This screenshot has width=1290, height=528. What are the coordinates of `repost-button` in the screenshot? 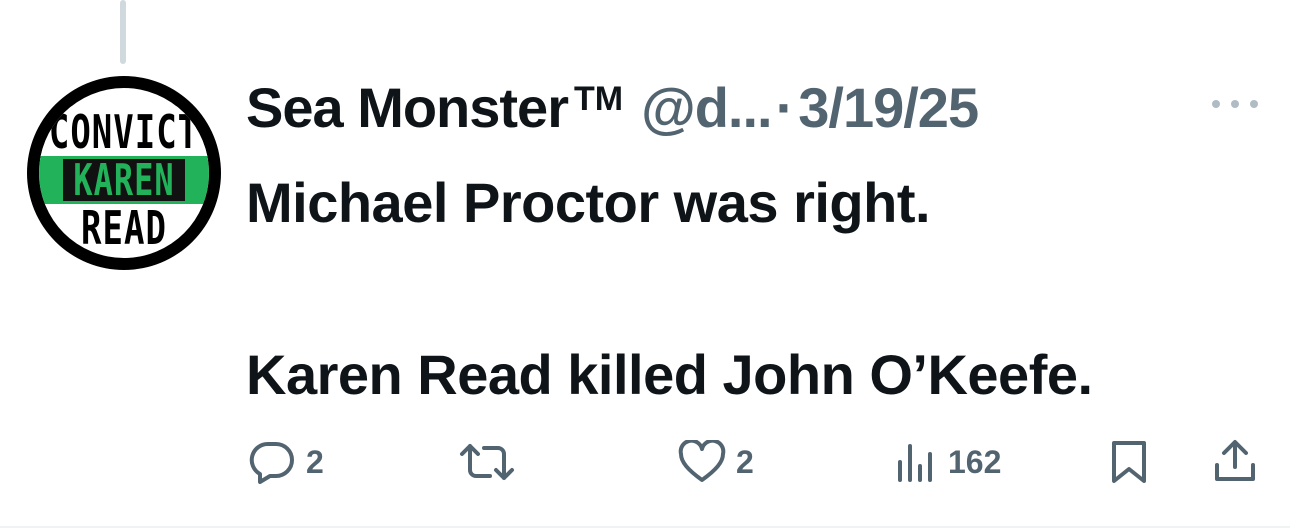 It's located at (492, 462).